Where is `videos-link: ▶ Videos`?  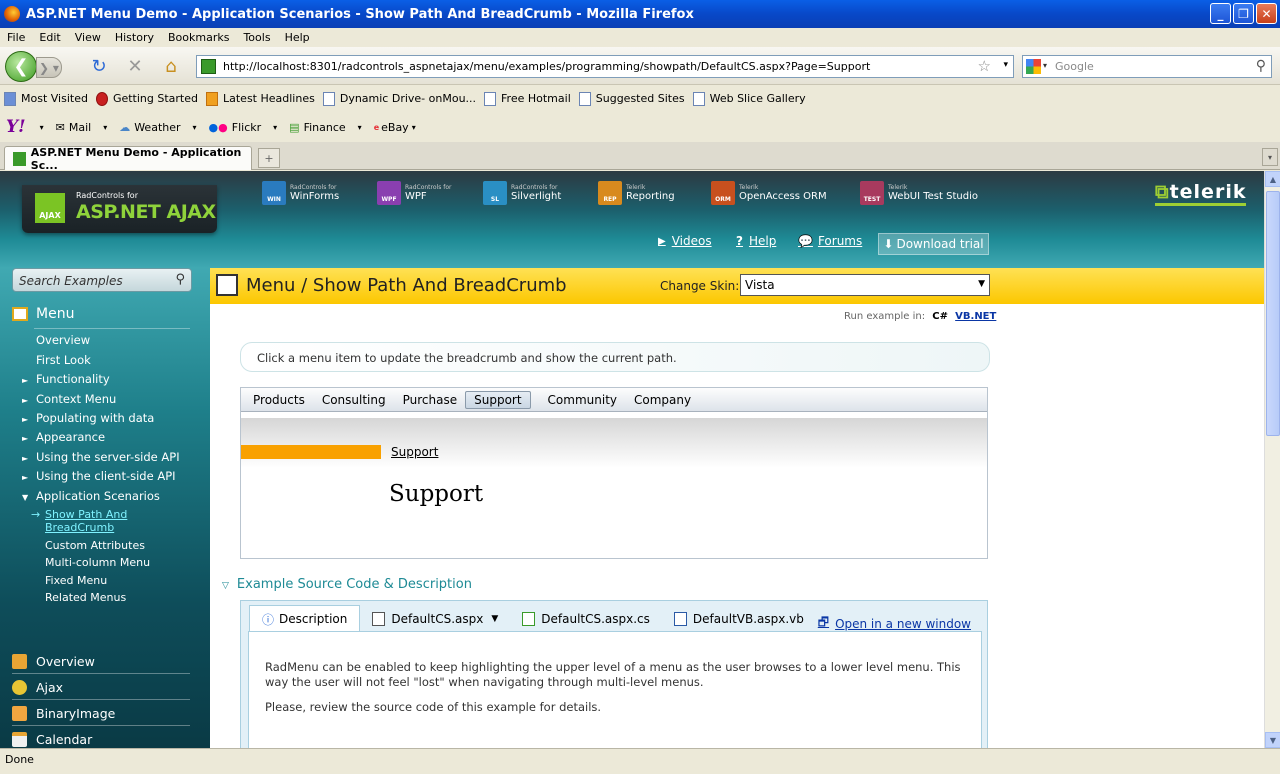
videos-link: ▶ Videos is located at coordinates (685, 241).